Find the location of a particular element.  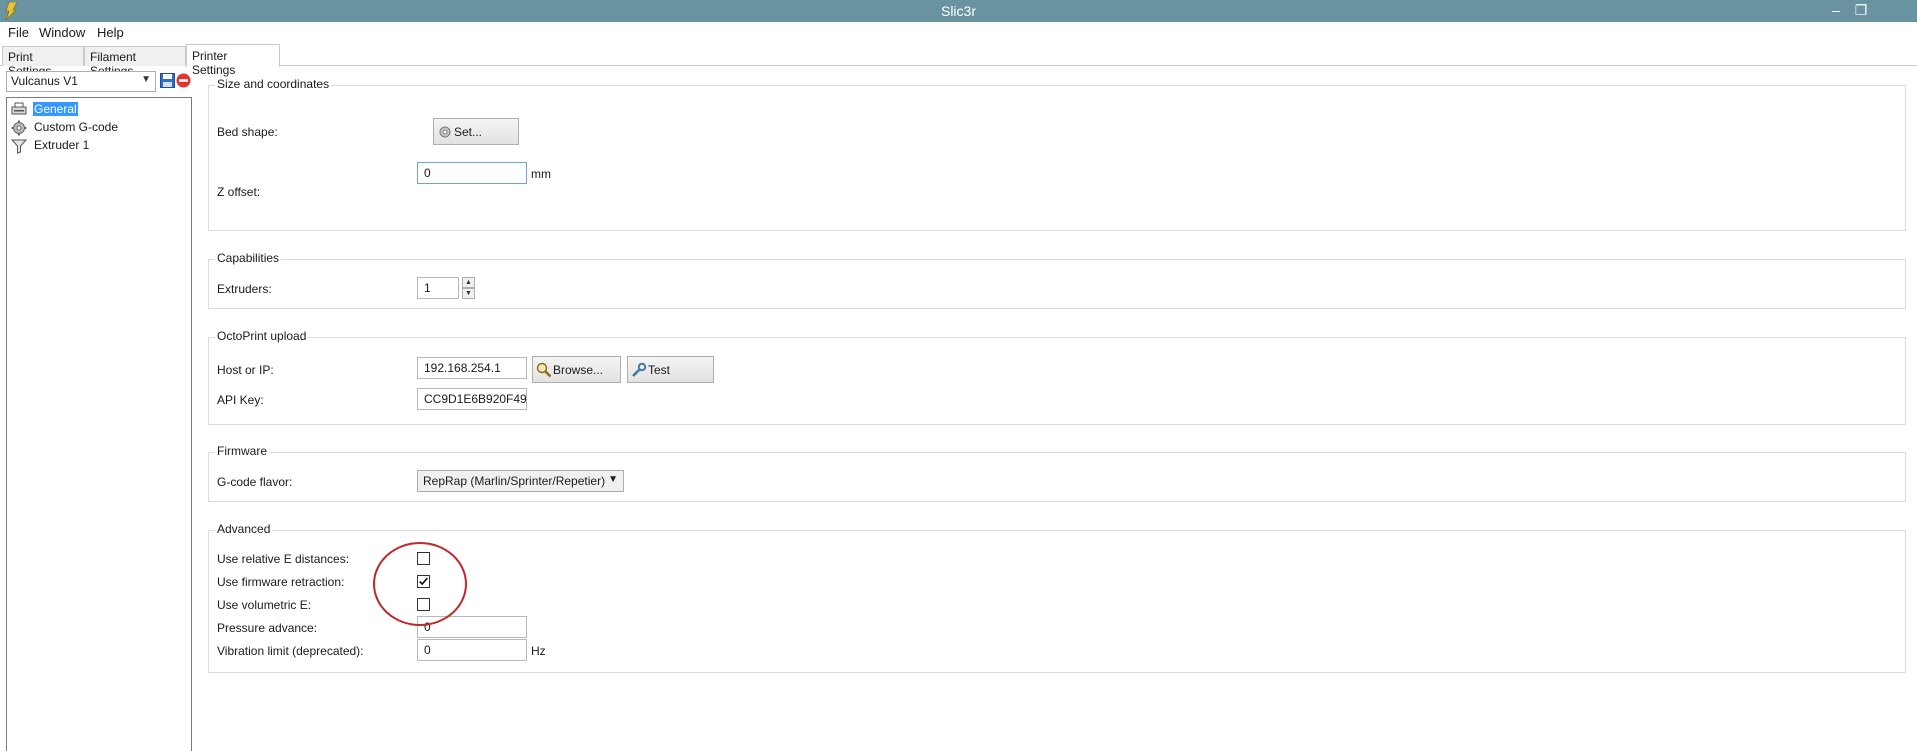

extruders-label: Extruders: is located at coordinates (244, 289).